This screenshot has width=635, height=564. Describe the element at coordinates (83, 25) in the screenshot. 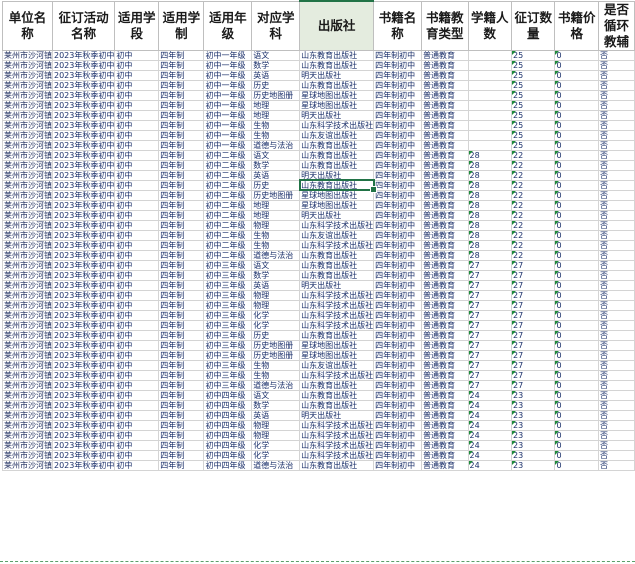

I see `column-header-order-activity: 征订活动名称` at that location.